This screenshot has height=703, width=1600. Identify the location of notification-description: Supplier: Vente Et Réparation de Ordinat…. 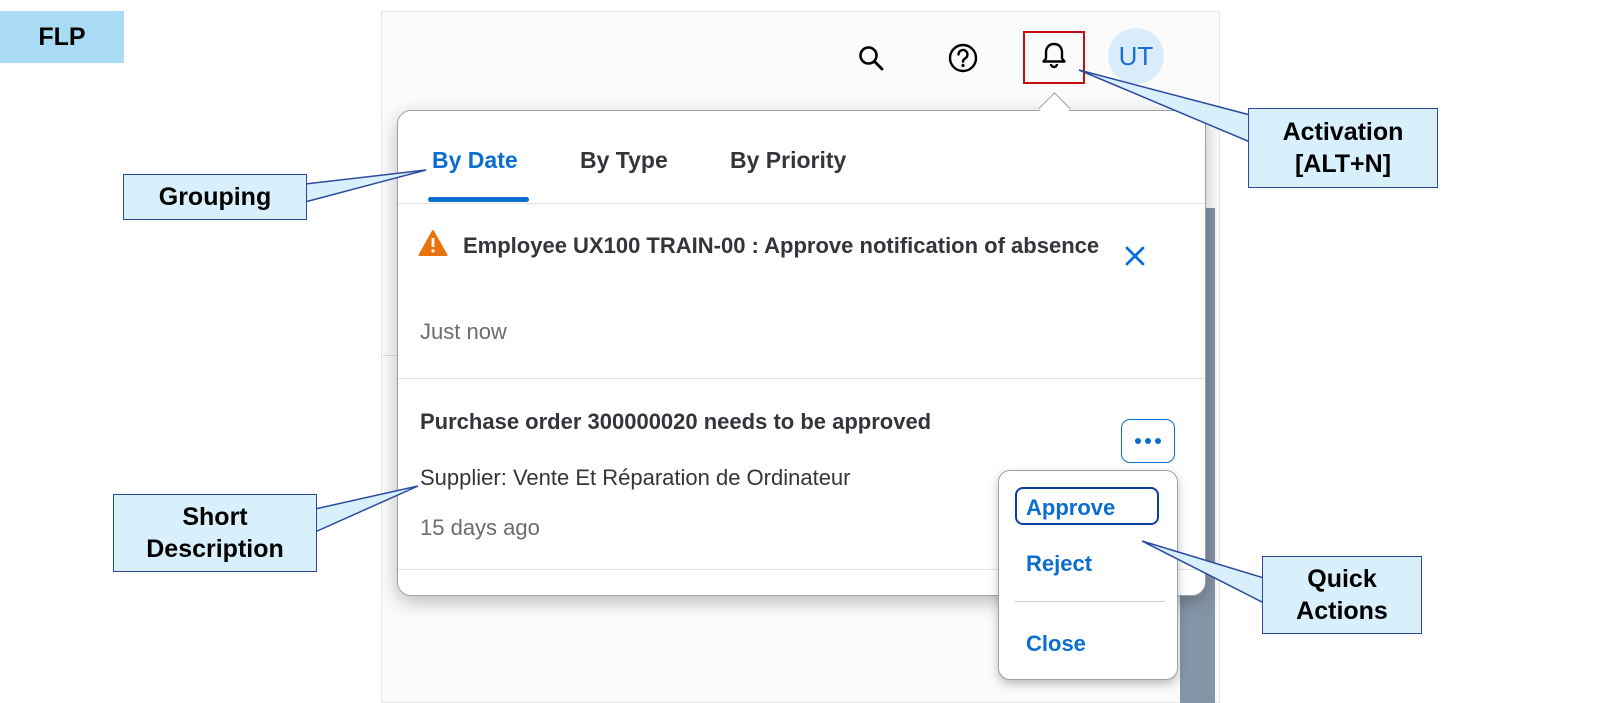
(635, 477).